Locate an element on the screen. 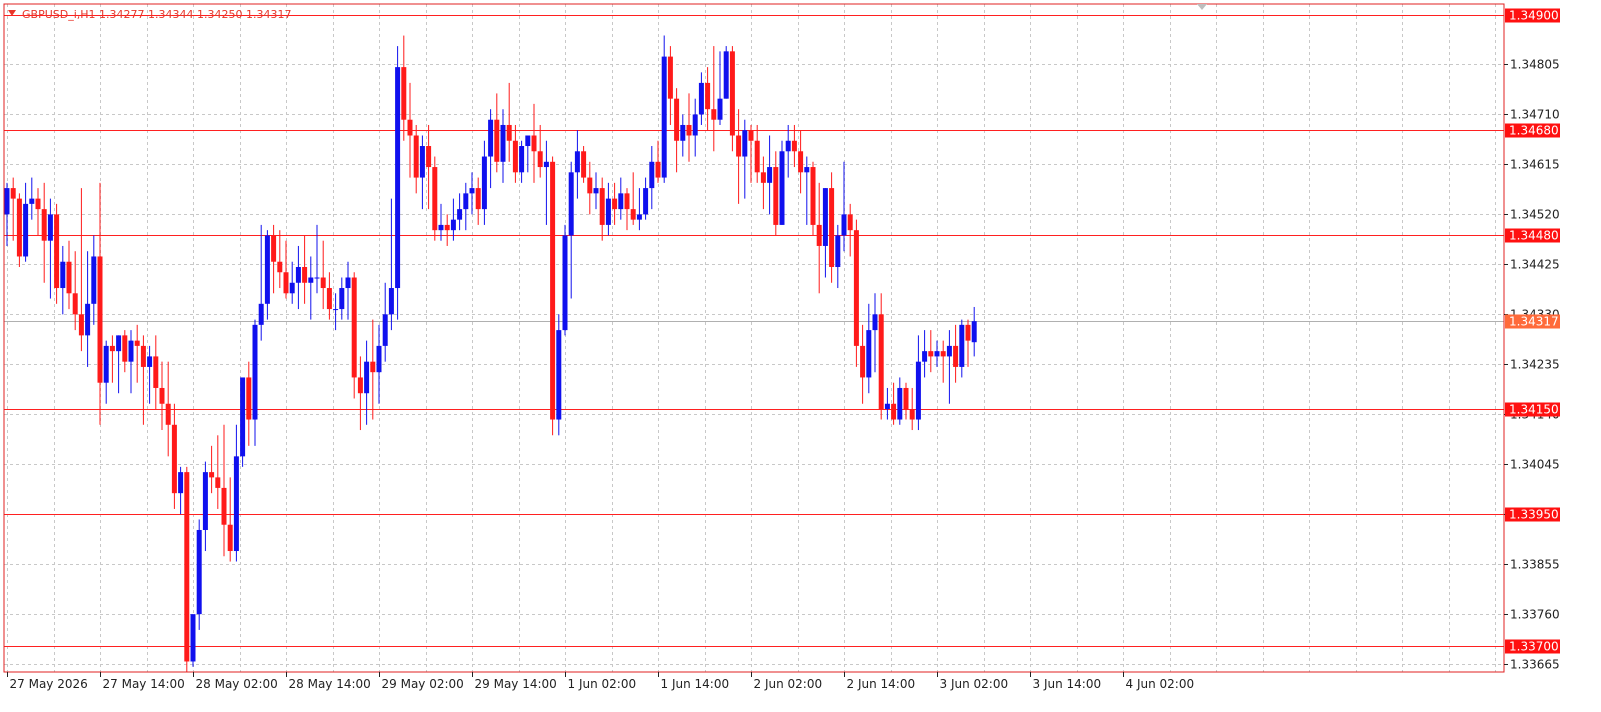 This screenshot has width=1601, height=712. price-tick-label: 1.33665 is located at coordinates (1535, 665).